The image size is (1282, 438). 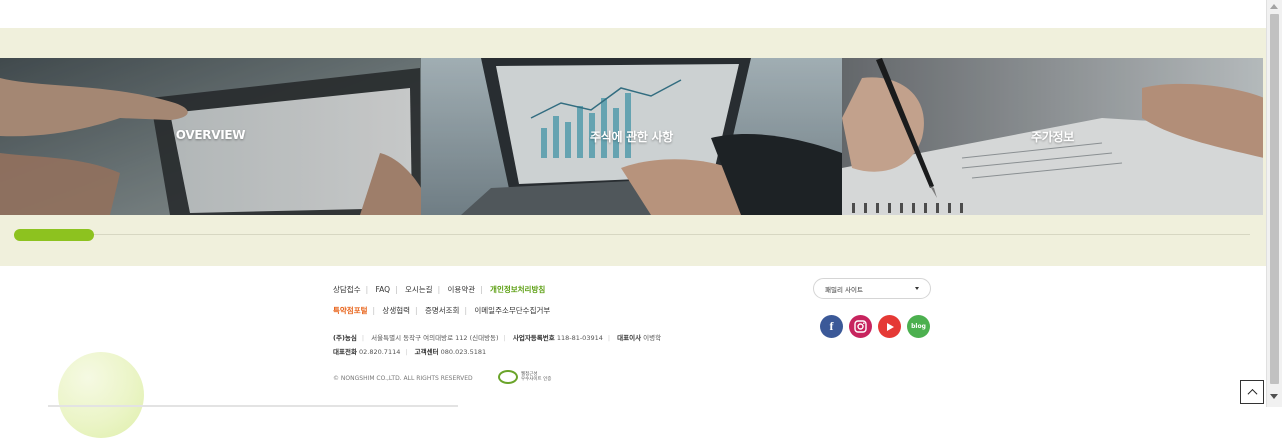 I want to click on accessibility-certification: 웹접근성 우수사이트 인증, so click(x=529, y=377).